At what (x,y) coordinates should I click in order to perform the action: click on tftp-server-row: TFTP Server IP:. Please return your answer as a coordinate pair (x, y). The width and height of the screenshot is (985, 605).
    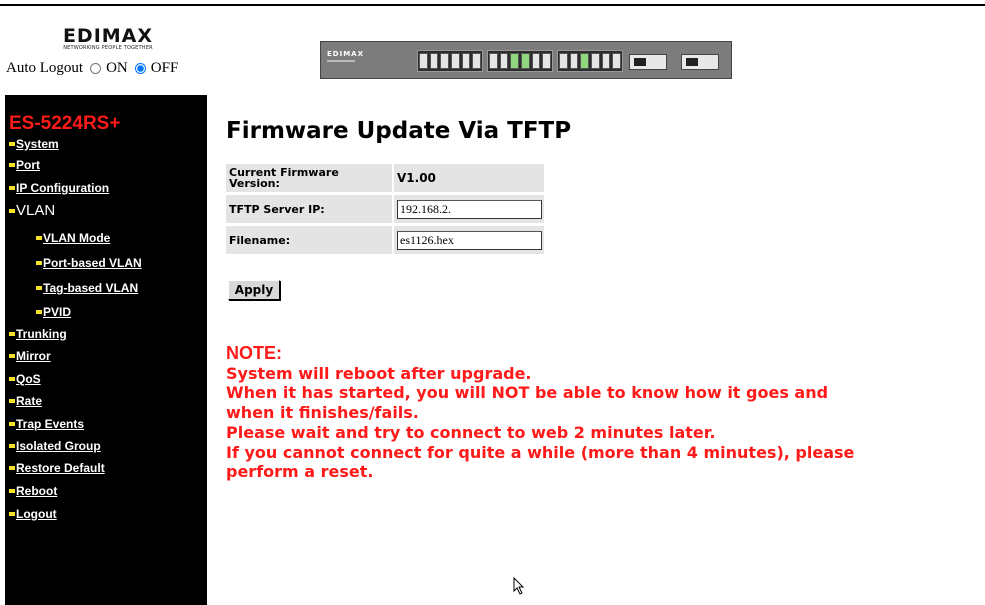
    Looking at the image, I should click on (385, 209).